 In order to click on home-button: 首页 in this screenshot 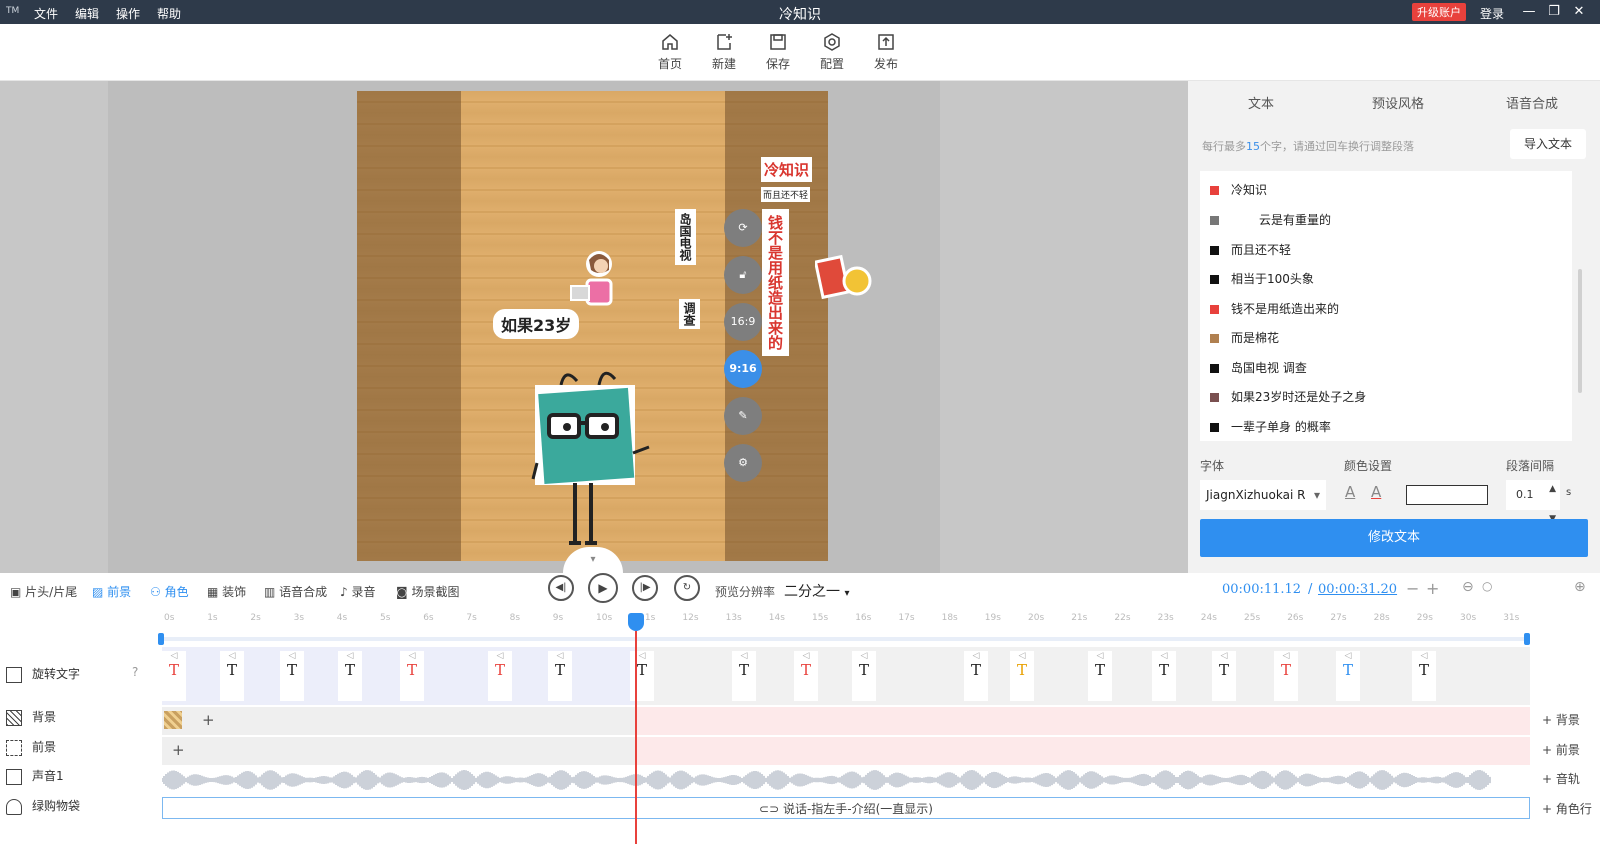, I will do `click(670, 52)`.